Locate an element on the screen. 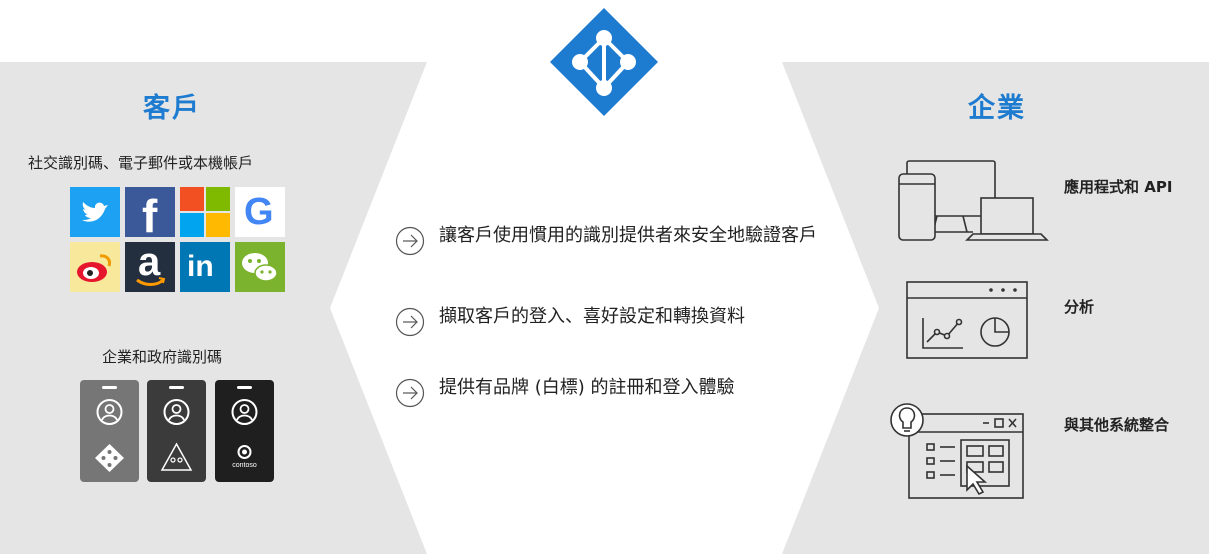  customer-title: 客戶 is located at coordinates (172, 108).